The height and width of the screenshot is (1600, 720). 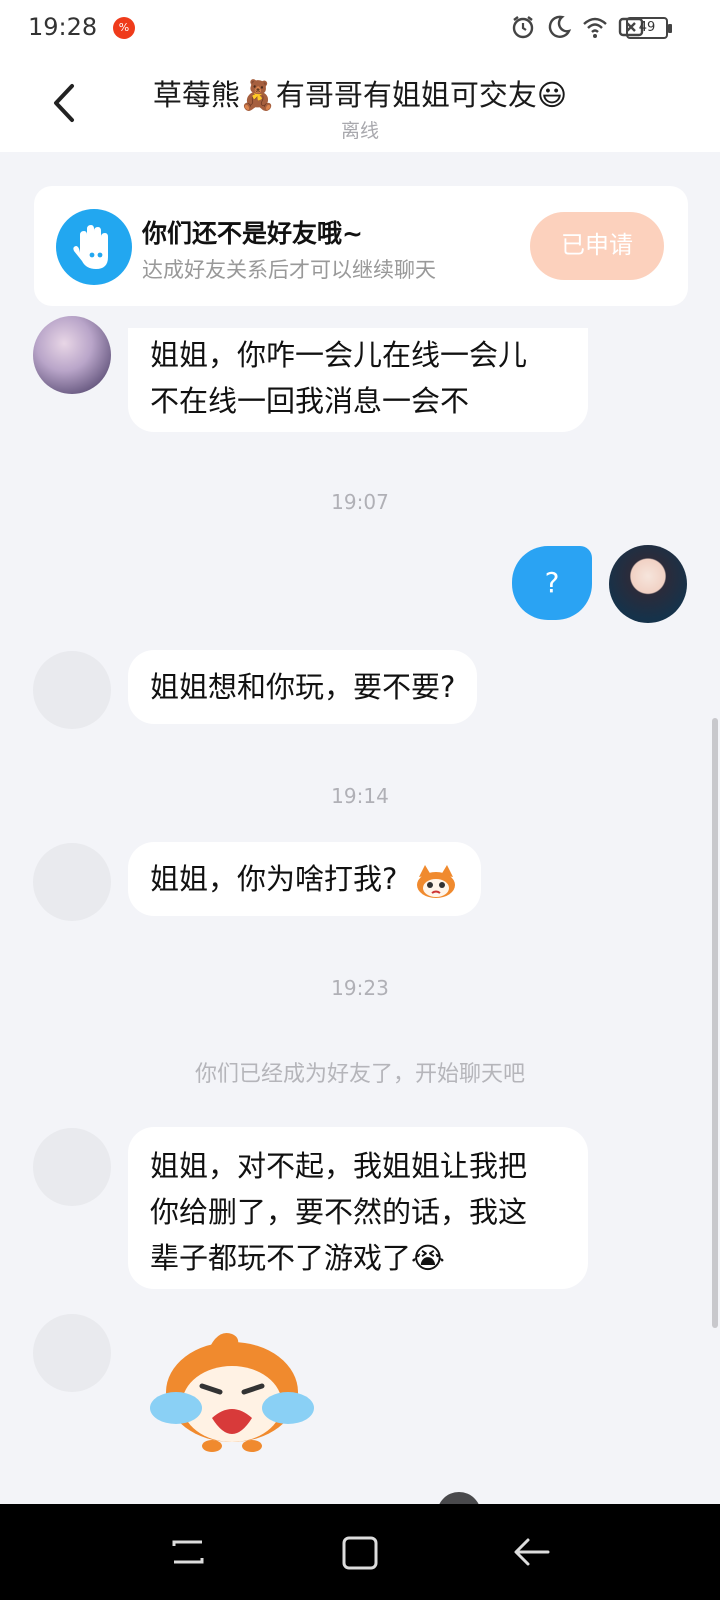 I want to click on hand-wave-icon, so click(x=94, y=247).